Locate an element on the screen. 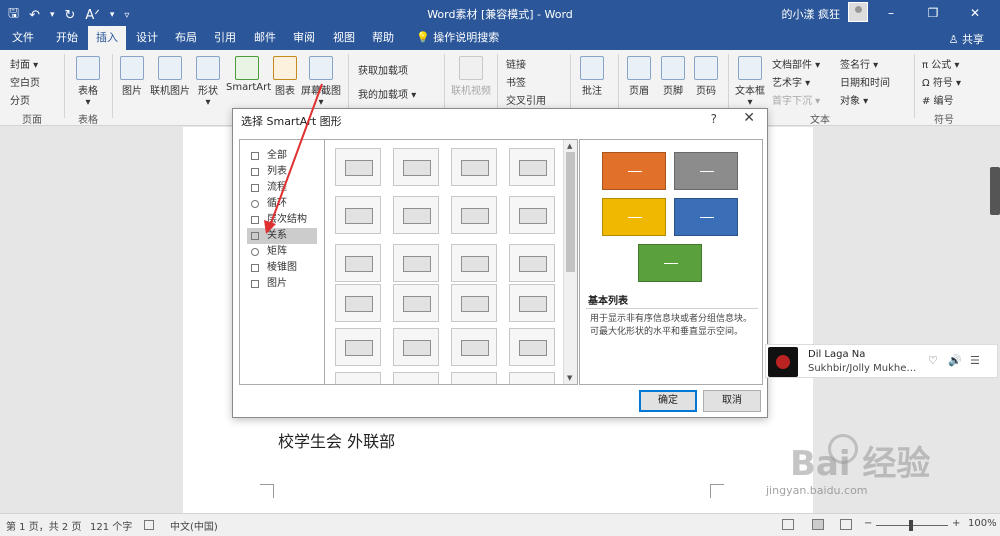  tab-file: 文件 is located at coordinates (23, 38).